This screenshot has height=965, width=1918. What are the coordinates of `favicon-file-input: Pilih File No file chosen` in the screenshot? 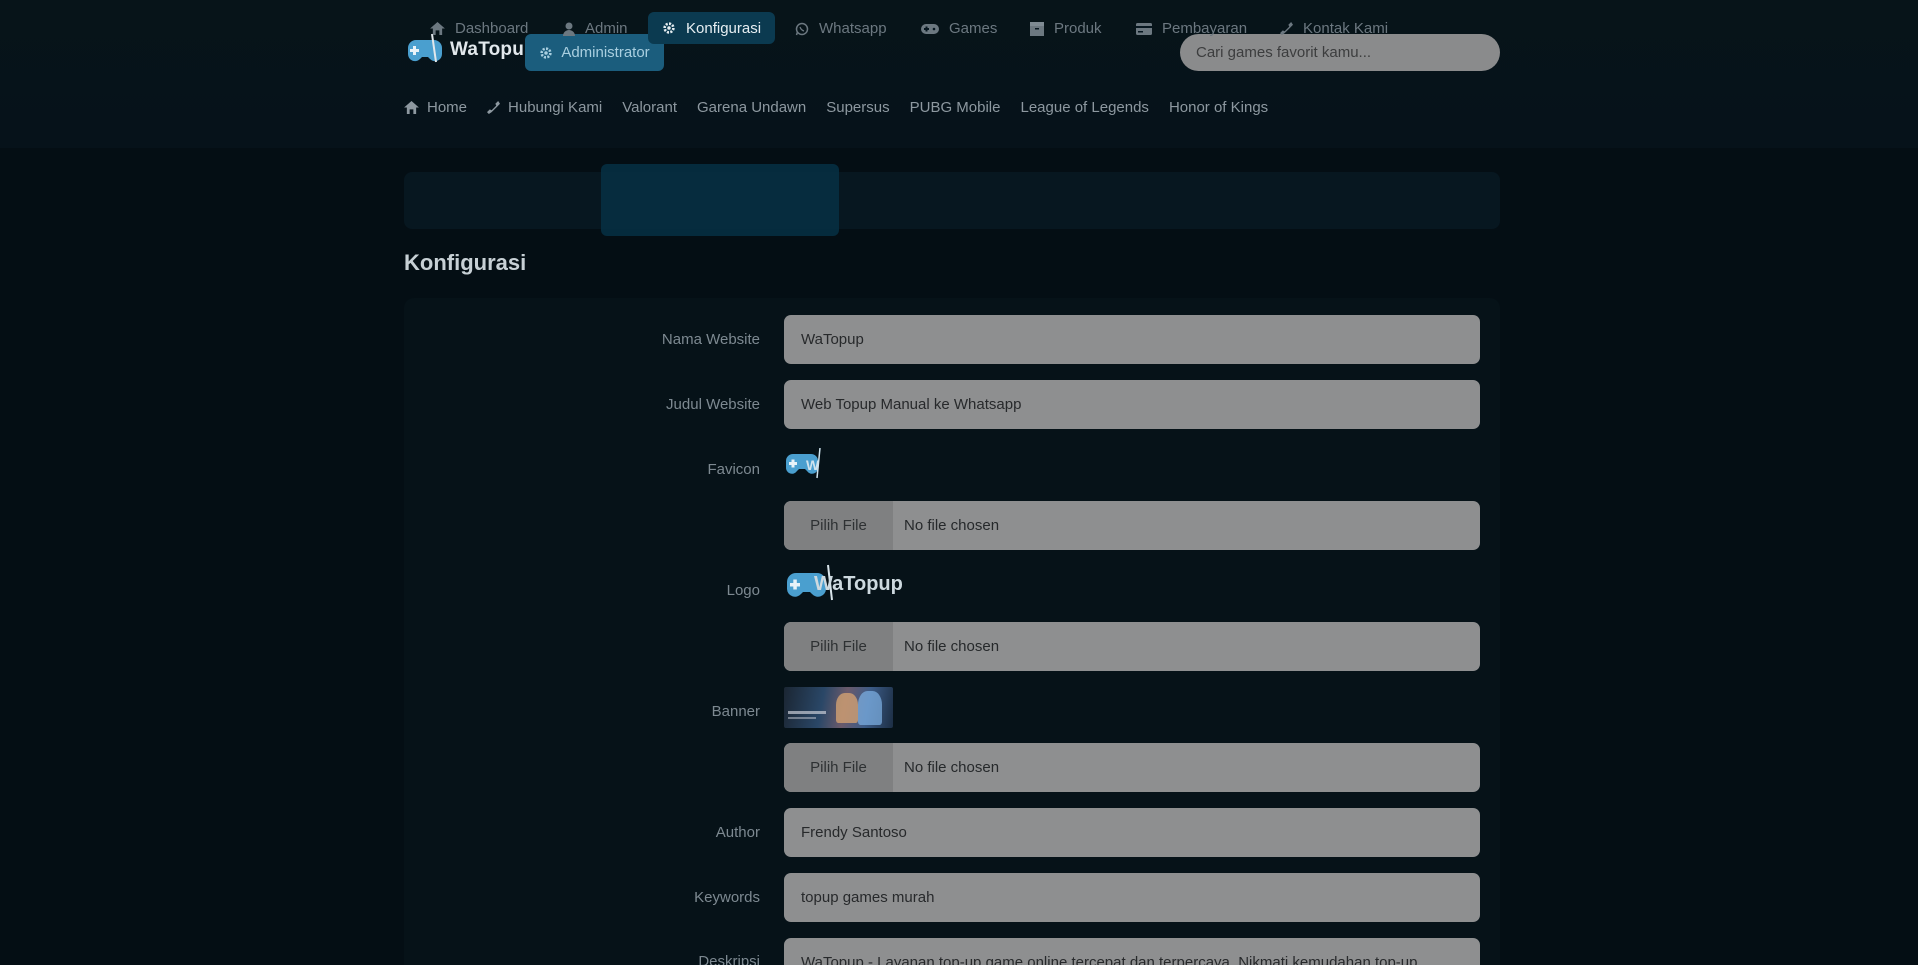 It's located at (1132, 525).